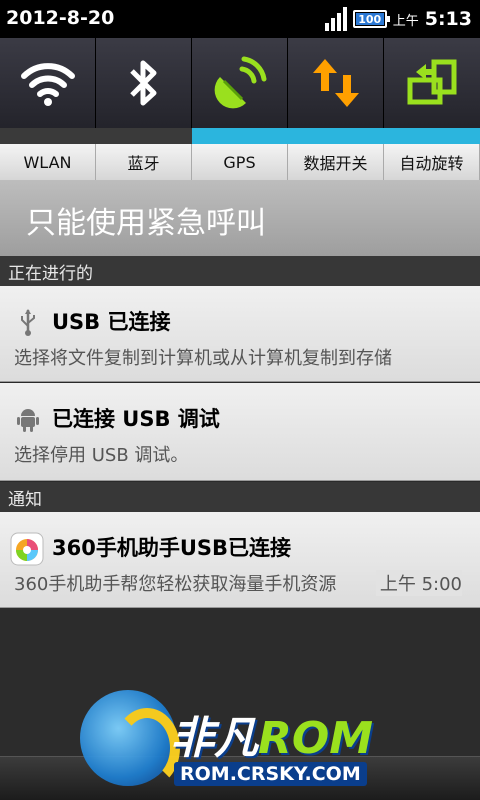 Image resolution: width=480 pixels, height=800 pixels. I want to click on gps-icon, so click(240, 83).